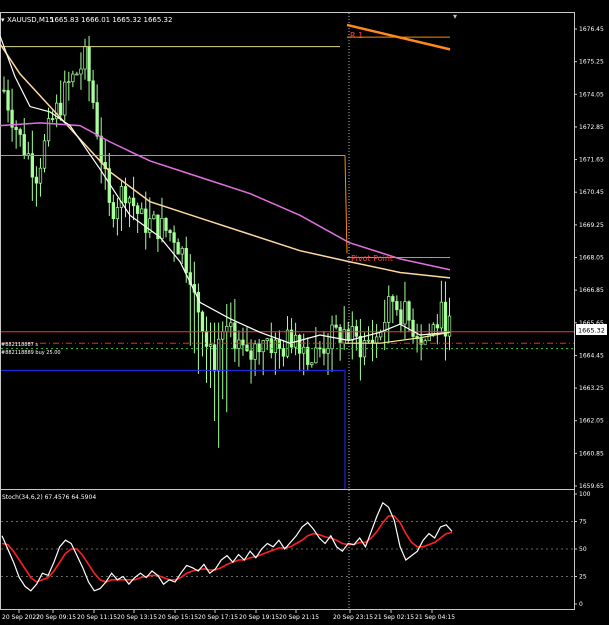  What do you see at coordinates (591, 29) in the screenshot?
I see `price-tick-label: 1676.45` at bounding box center [591, 29].